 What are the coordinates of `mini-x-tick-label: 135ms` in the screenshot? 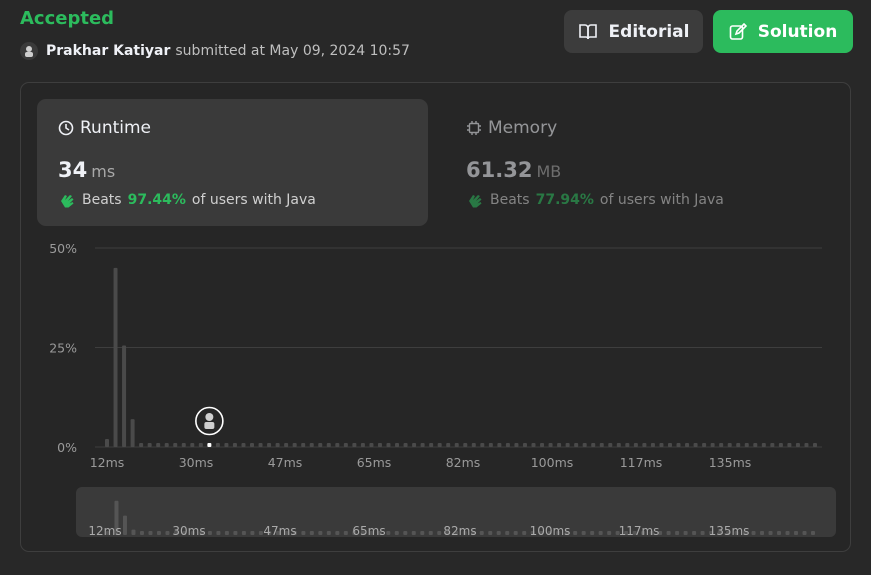 It's located at (729, 530).